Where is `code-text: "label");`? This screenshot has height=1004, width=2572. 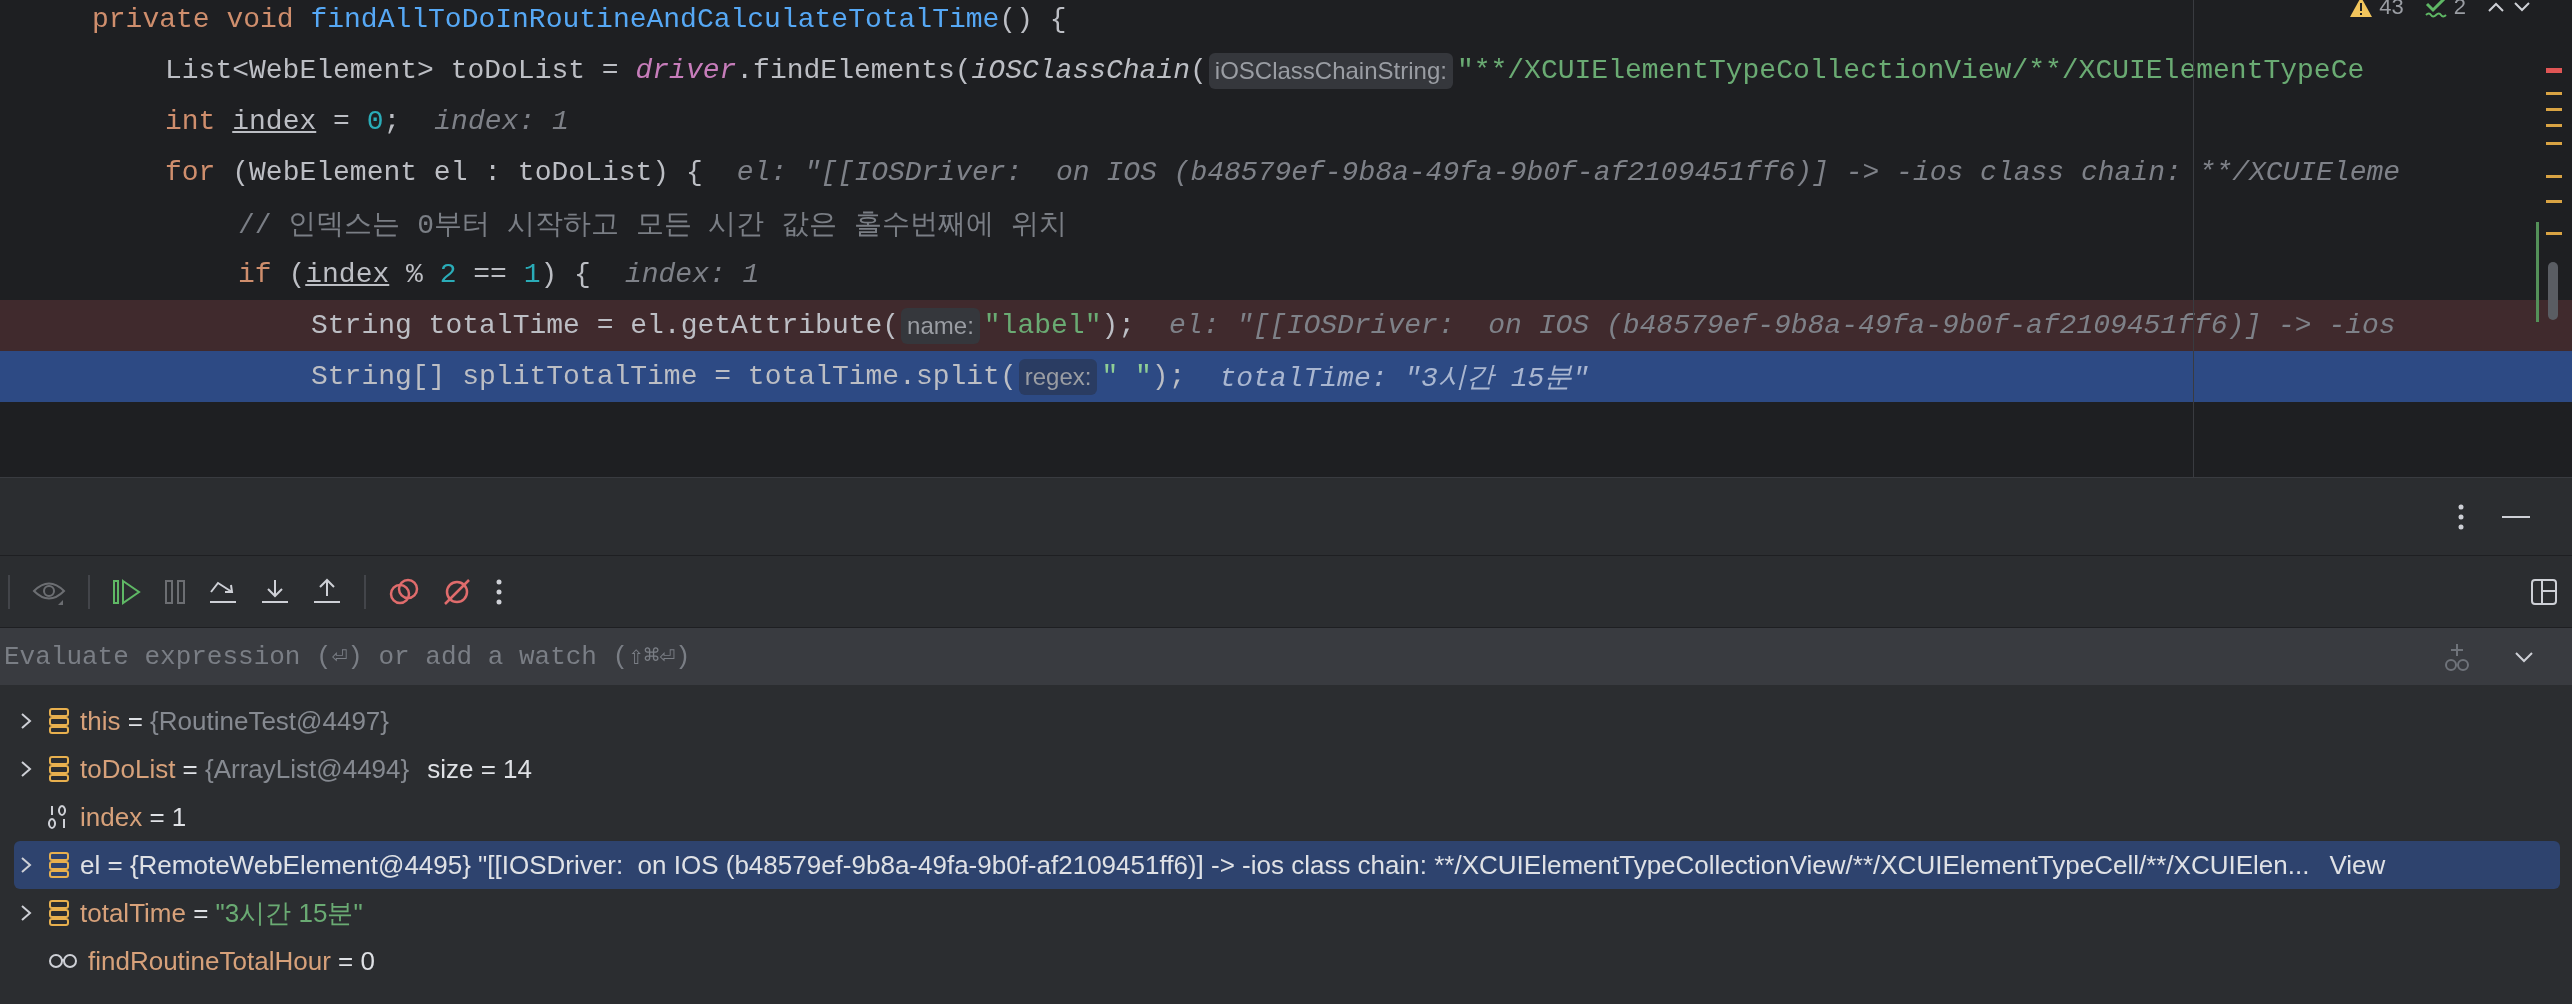
code-text: "label"); is located at coordinates (1059, 325).